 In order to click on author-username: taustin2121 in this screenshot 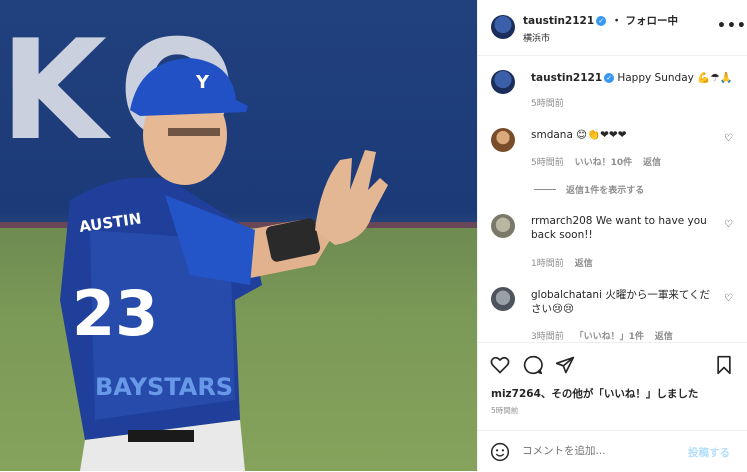, I will do `click(558, 21)`.